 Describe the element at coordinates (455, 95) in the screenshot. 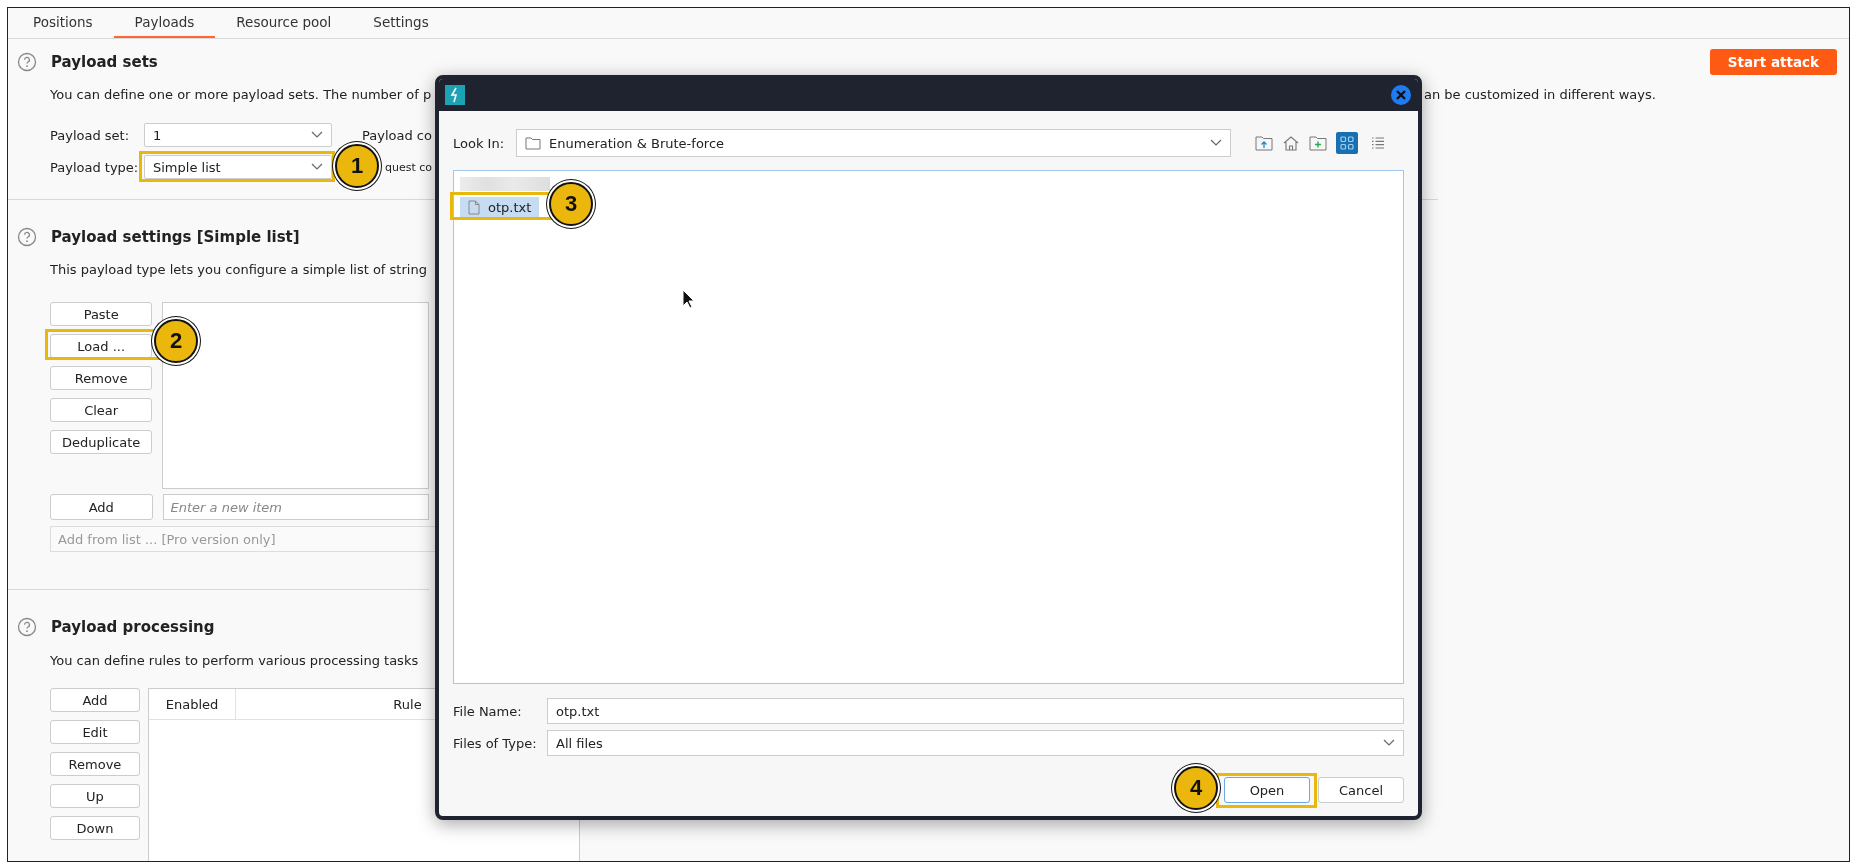

I see `app-logo-icon` at that location.